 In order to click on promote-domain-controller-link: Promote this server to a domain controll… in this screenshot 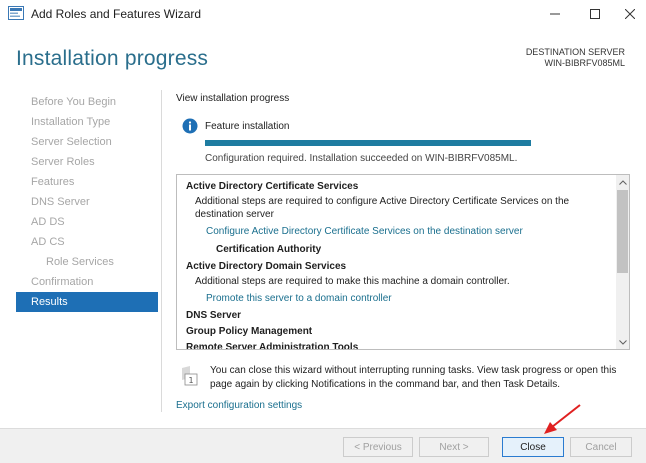, I will do `click(395, 299)`.